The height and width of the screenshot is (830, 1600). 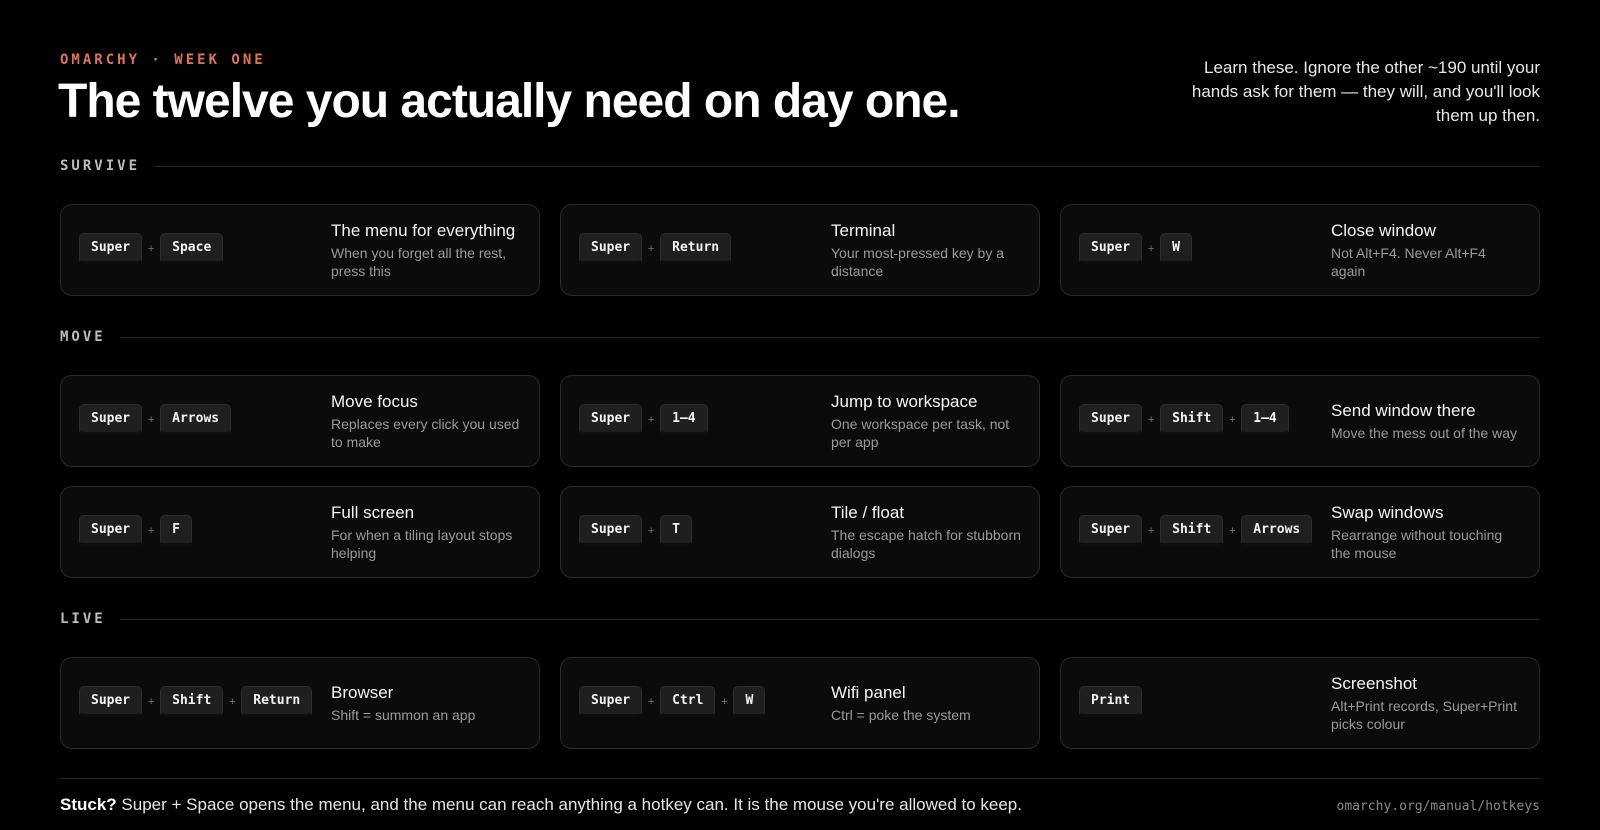 I want to click on key-combo: Print, so click(x=1111, y=701).